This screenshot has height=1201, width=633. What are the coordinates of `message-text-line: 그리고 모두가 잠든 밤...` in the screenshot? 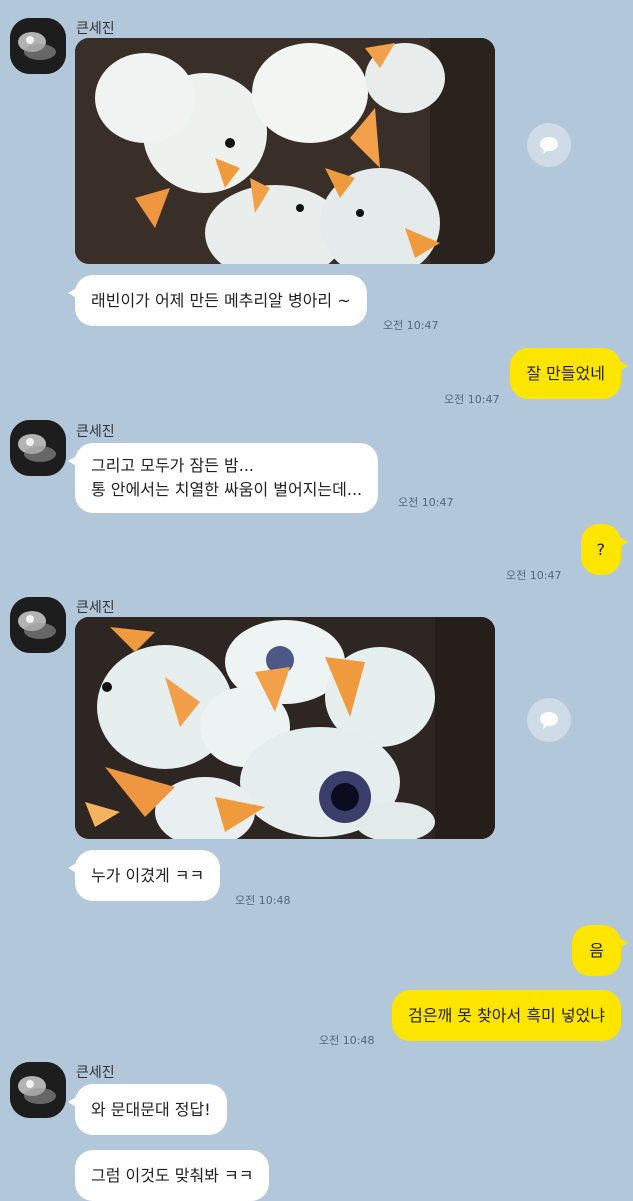 It's located at (172, 465).